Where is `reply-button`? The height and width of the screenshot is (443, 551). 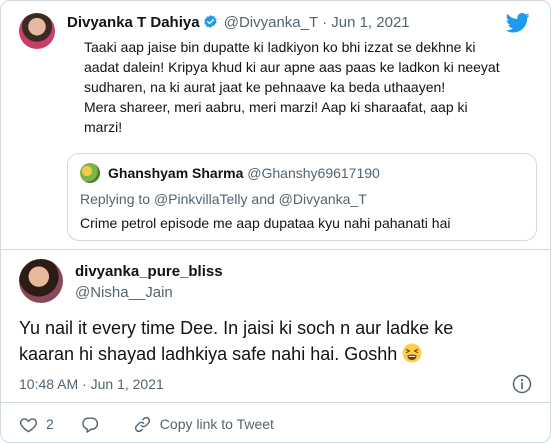
reply-button is located at coordinates (93, 424).